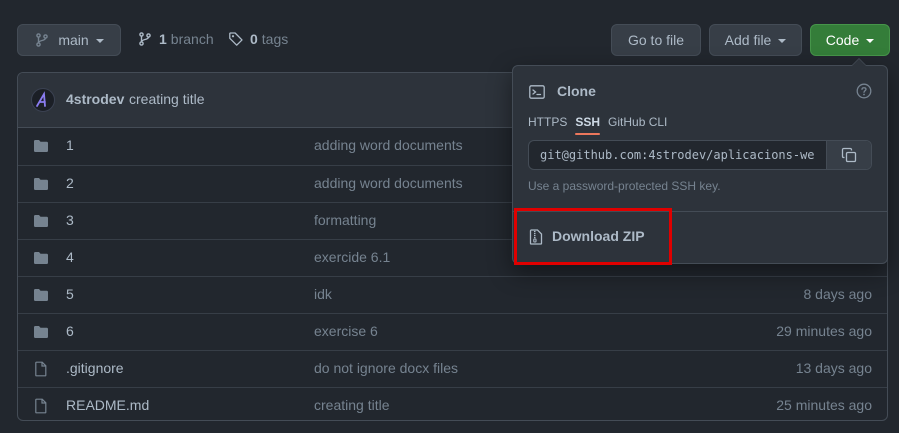 Image resolution: width=899 pixels, height=433 pixels. Describe the element at coordinates (598, 236) in the screenshot. I see `download-zip-label: Download ZIP` at that location.